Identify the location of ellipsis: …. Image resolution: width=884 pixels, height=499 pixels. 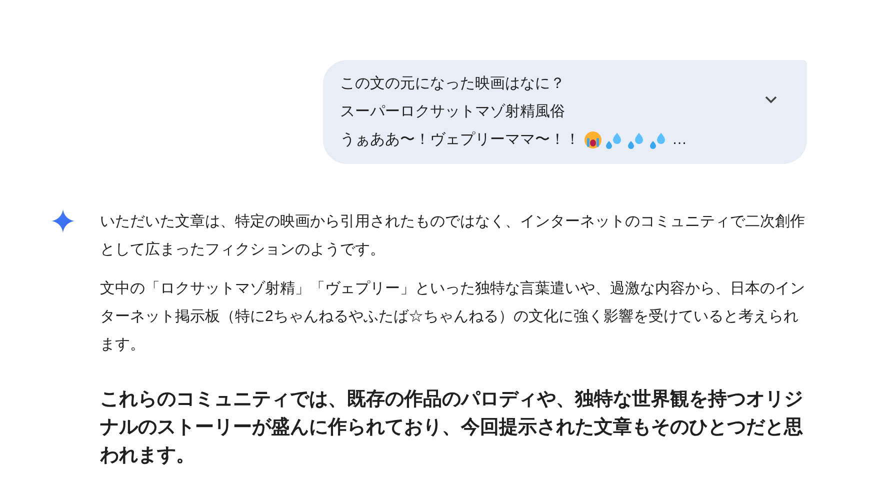
(679, 140).